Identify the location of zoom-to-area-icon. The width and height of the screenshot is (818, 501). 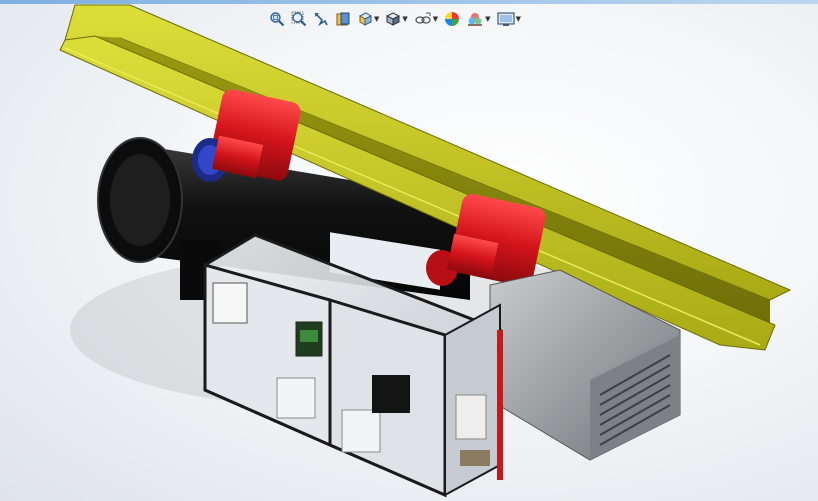
(299, 19).